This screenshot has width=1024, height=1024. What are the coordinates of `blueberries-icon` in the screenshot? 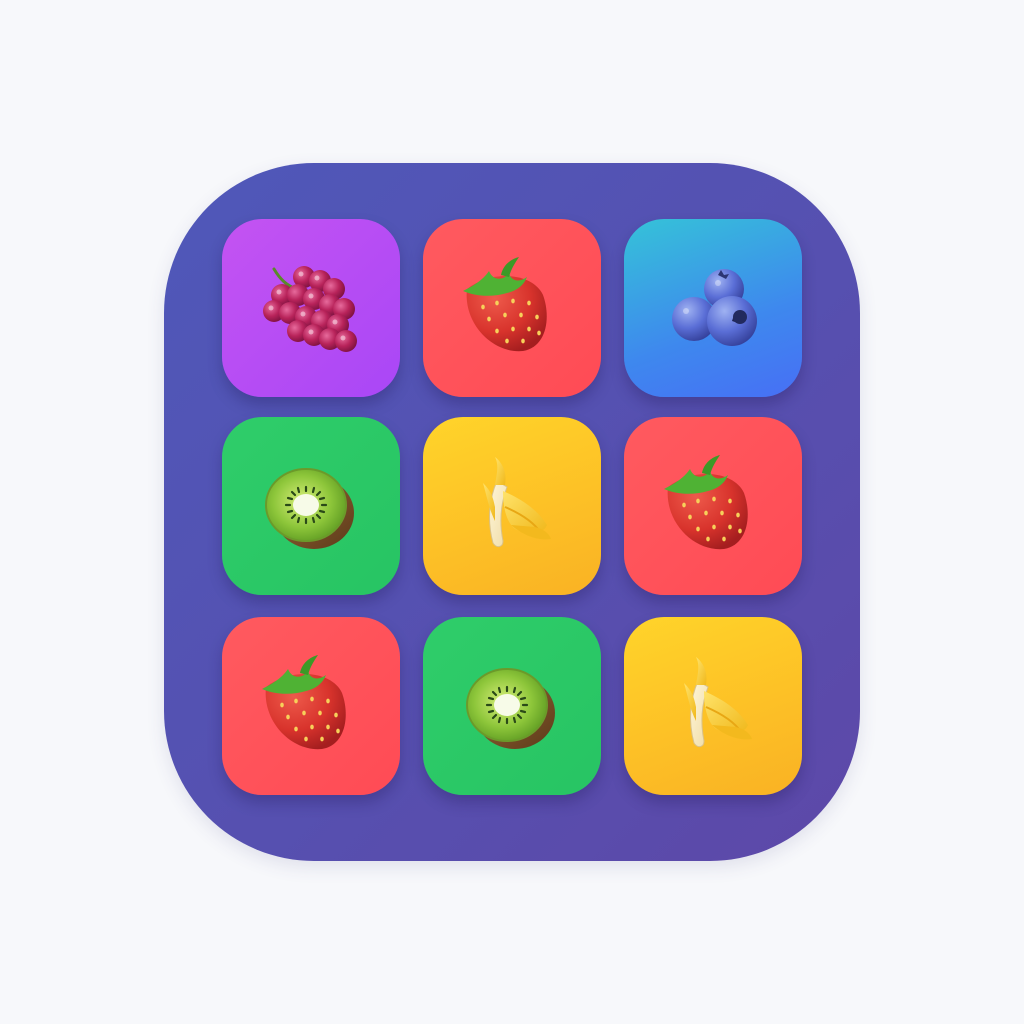 It's located at (713, 308).